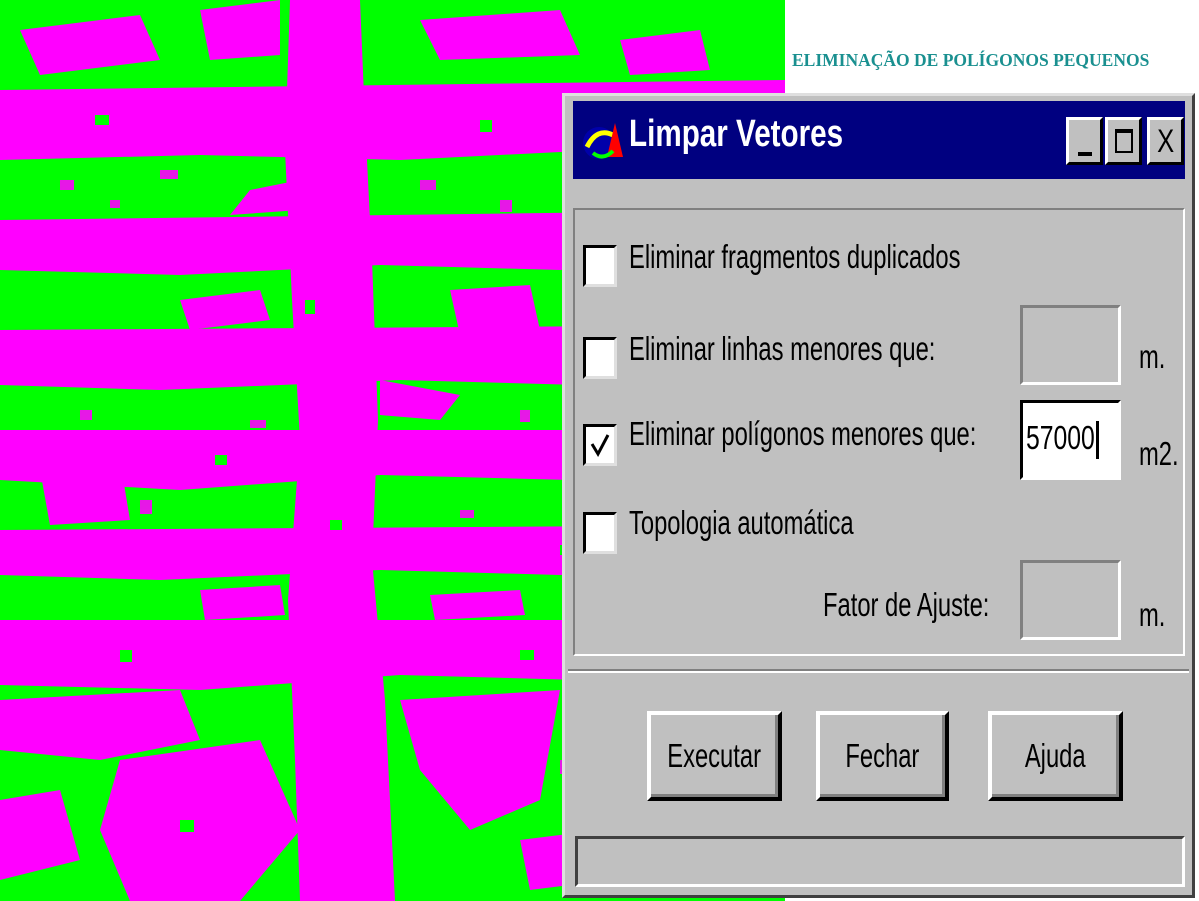  Describe the element at coordinates (1159, 453) in the screenshot. I see `unit-poligonos: m2.` at that location.